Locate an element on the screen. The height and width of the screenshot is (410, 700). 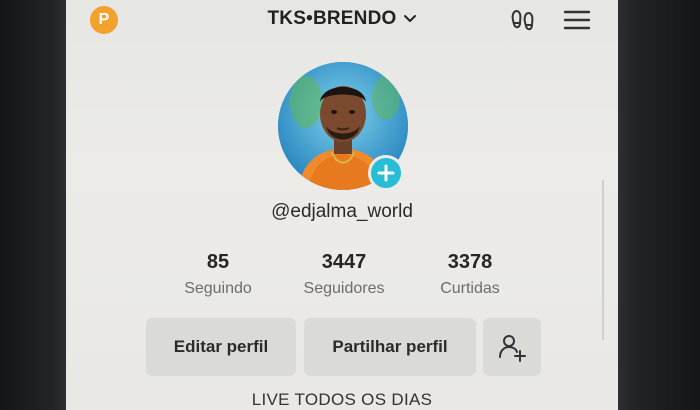
add-user-icon is located at coordinates (512, 348).